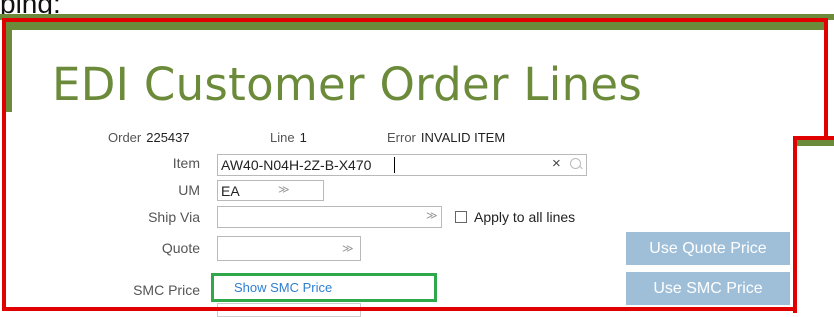  Describe the element at coordinates (283, 287) in the screenshot. I see `show-smc-price-link: Show SMC Price` at that location.